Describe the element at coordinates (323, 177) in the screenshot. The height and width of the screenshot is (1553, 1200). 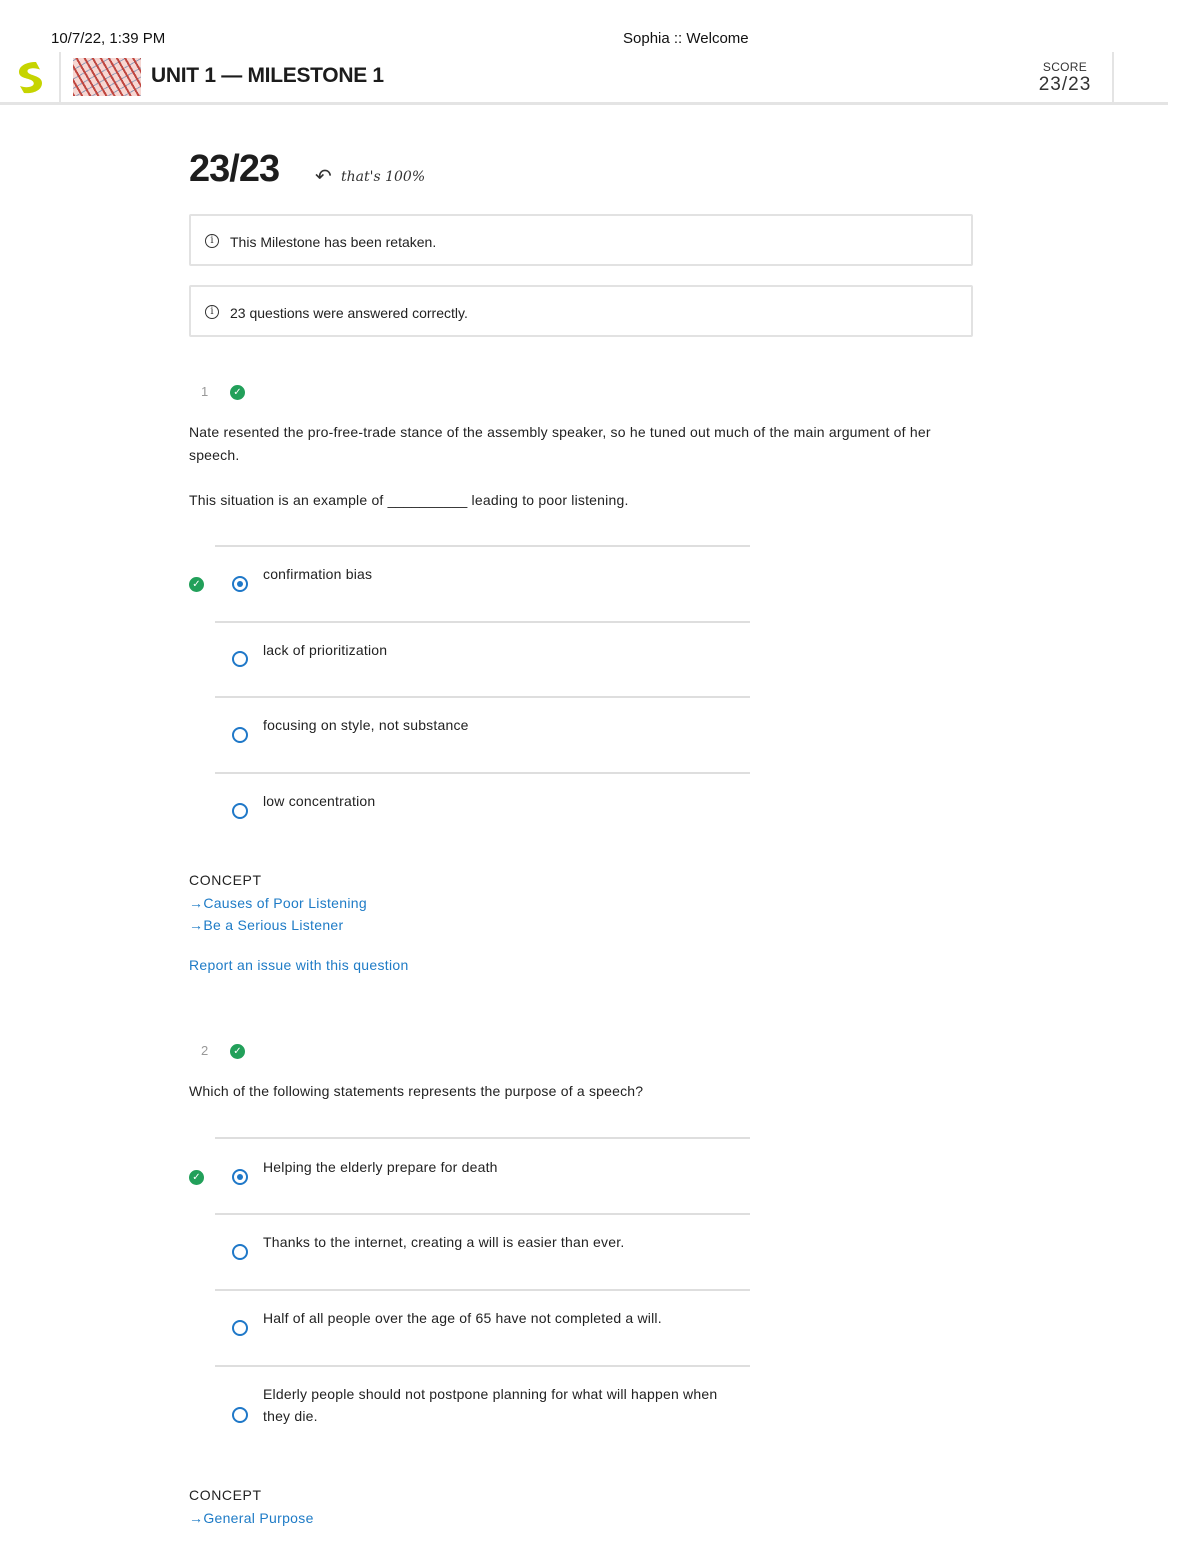
I see `back-arrow-icon: ↶` at that location.